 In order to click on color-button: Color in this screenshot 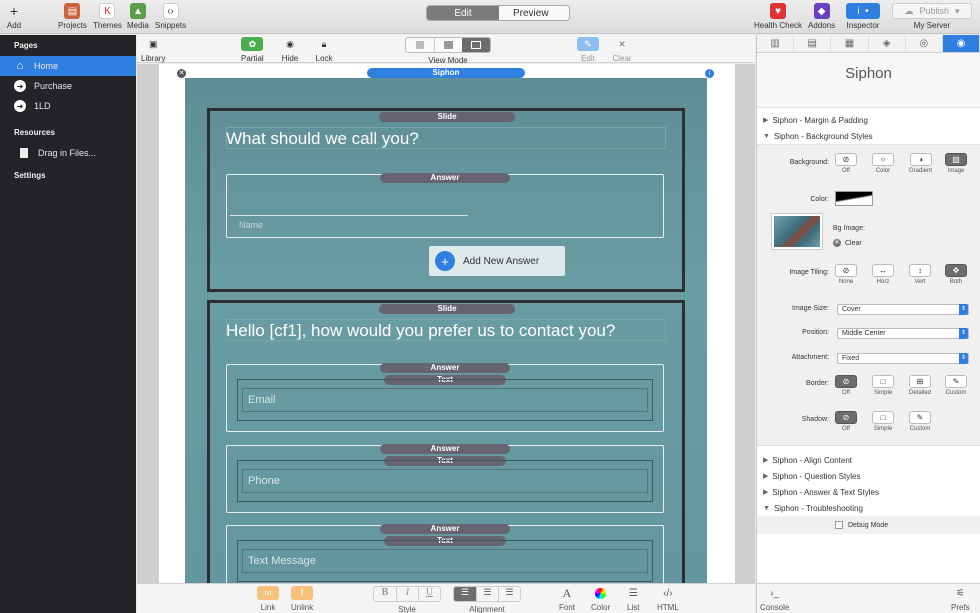, I will do `click(600, 599)`.